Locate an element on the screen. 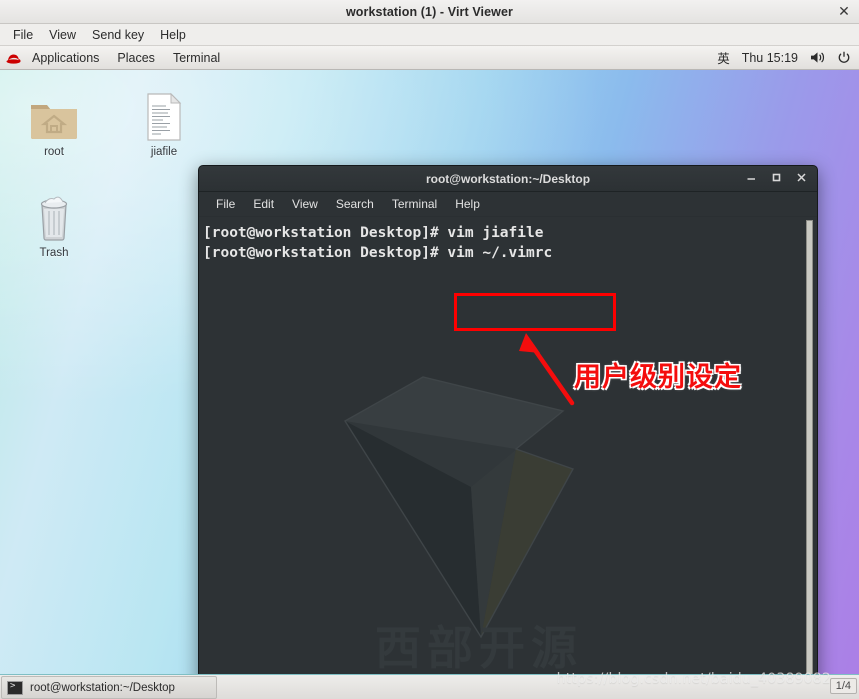 This screenshot has height=699, width=859. terminal-scrollbar is located at coordinates (809, 447).